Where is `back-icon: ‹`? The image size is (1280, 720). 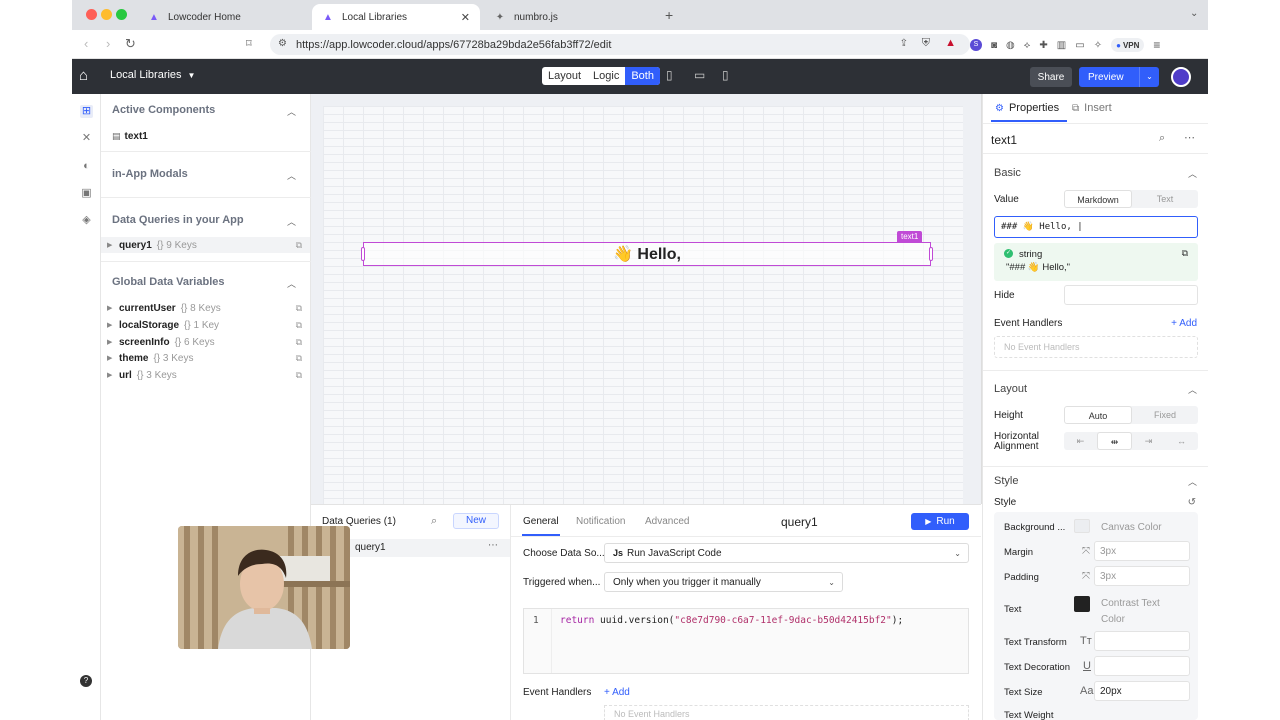
back-icon: ‹ is located at coordinates (86, 43).